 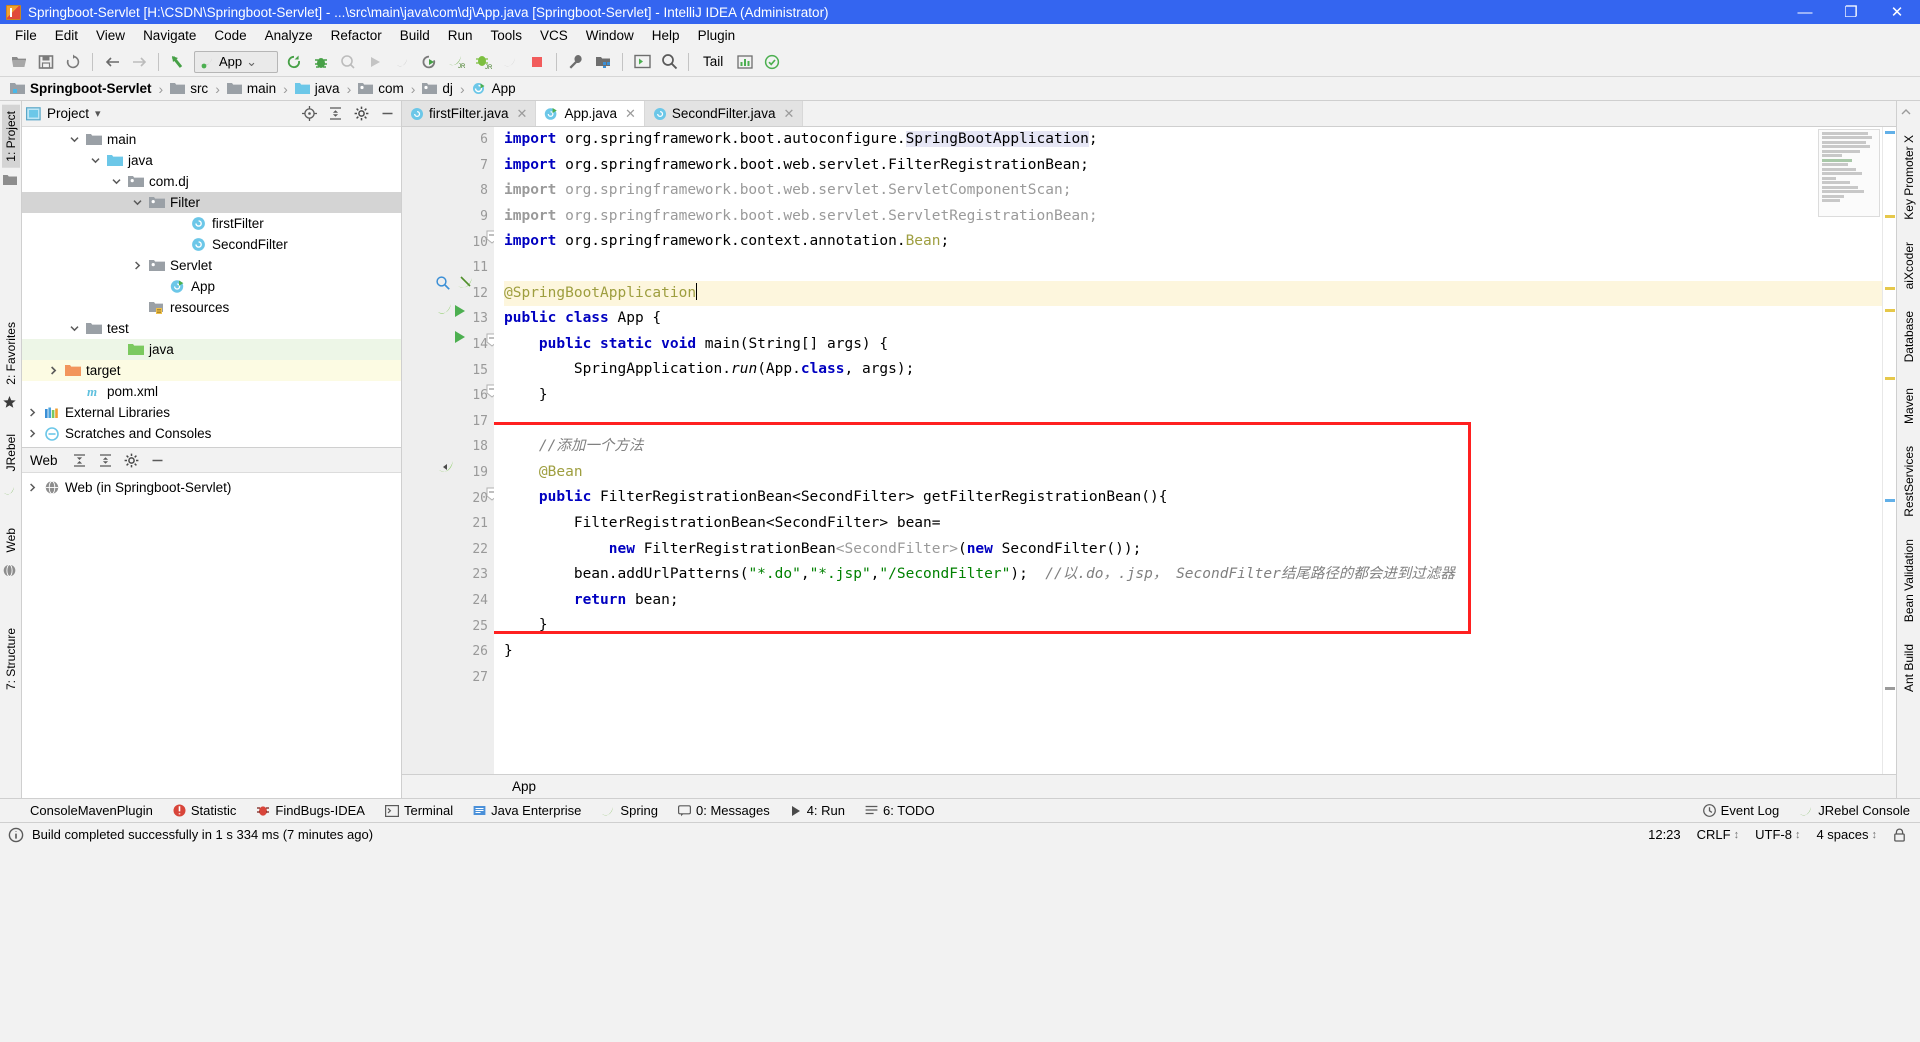 I want to click on breadcrumb-item-com: com, so click(x=381, y=88).